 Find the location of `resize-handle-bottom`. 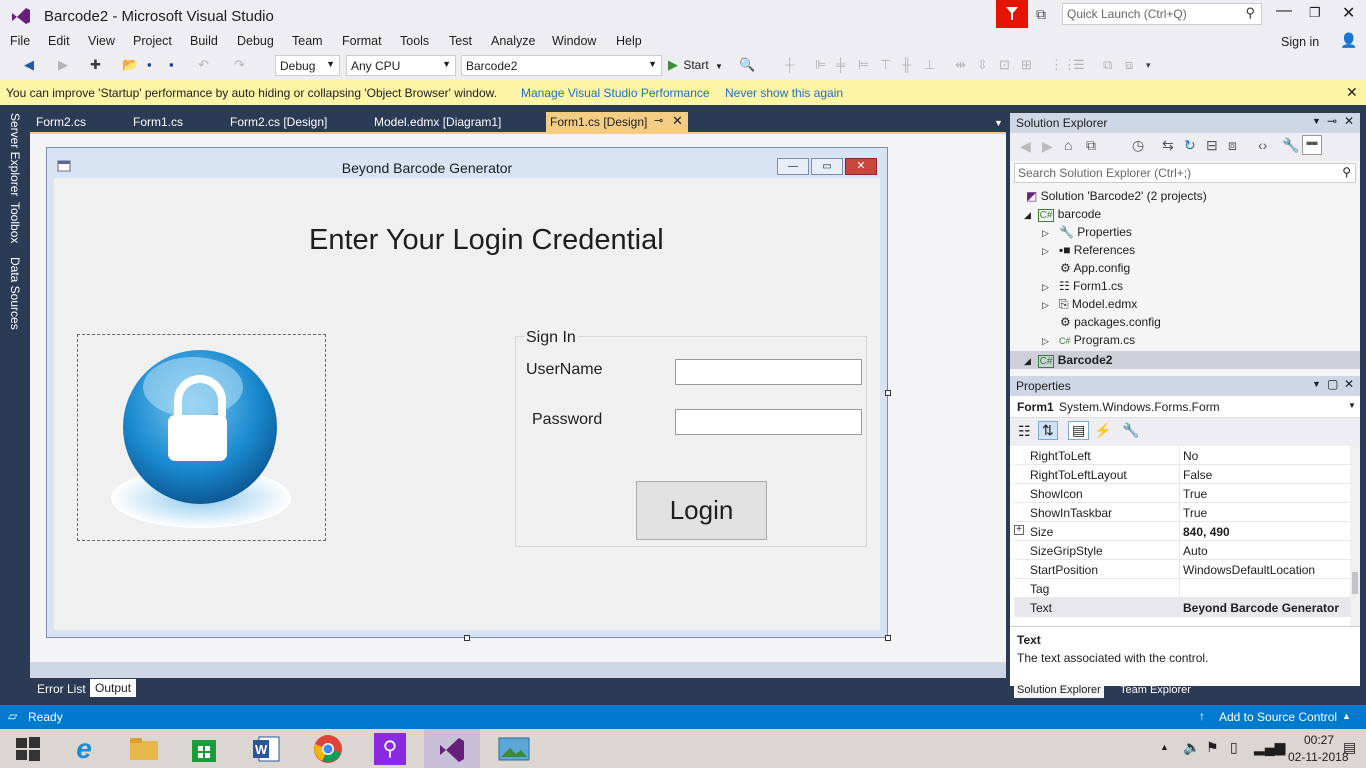

resize-handle-bottom is located at coordinates (467, 638).